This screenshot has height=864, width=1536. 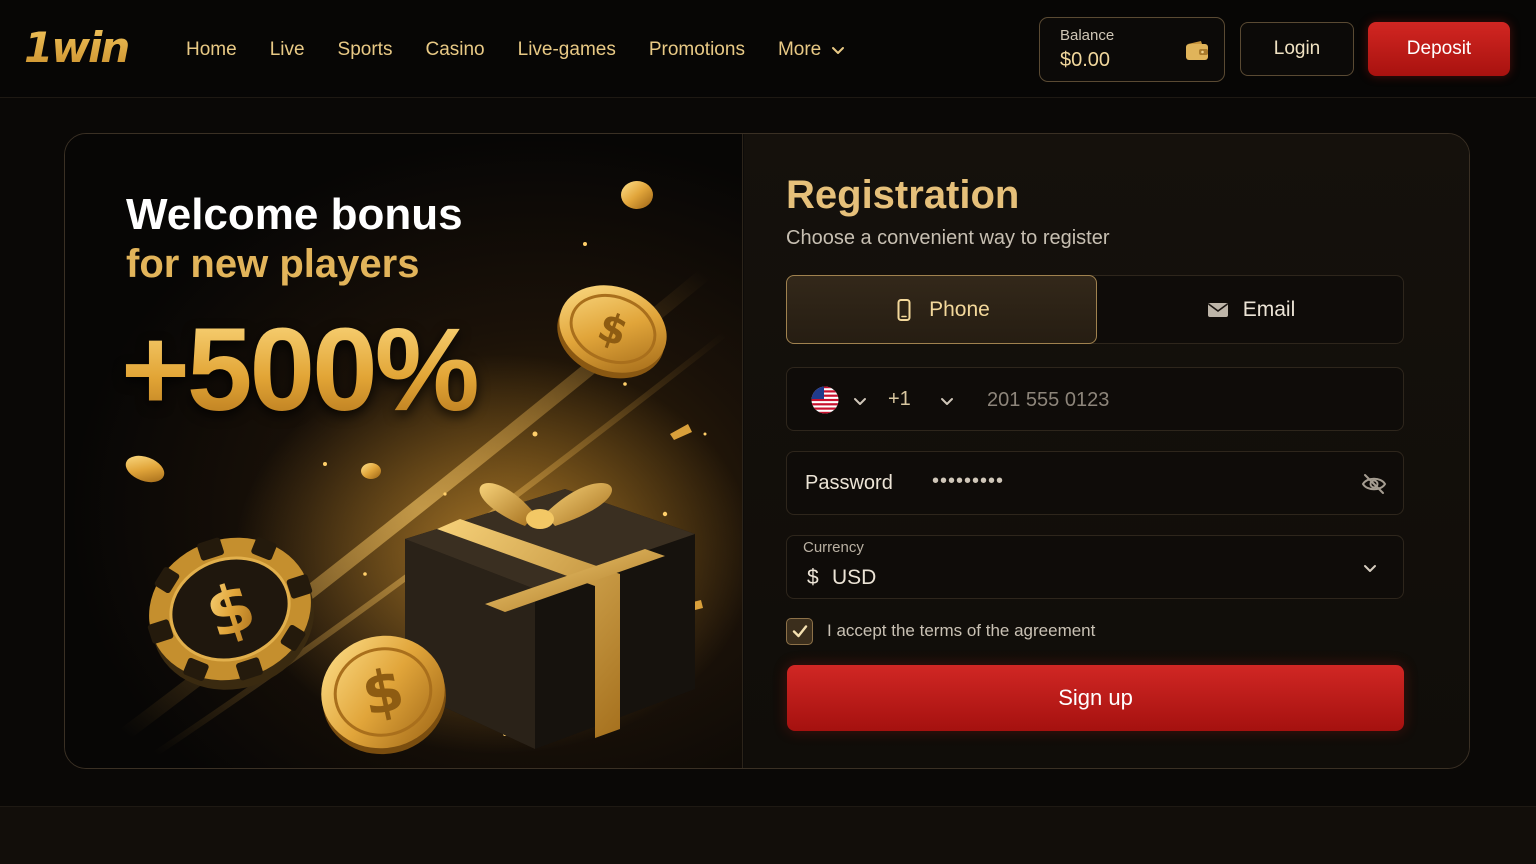 What do you see at coordinates (1197, 50) in the screenshot?
I see `wallet-icon` at bounding box center [1197, 50].